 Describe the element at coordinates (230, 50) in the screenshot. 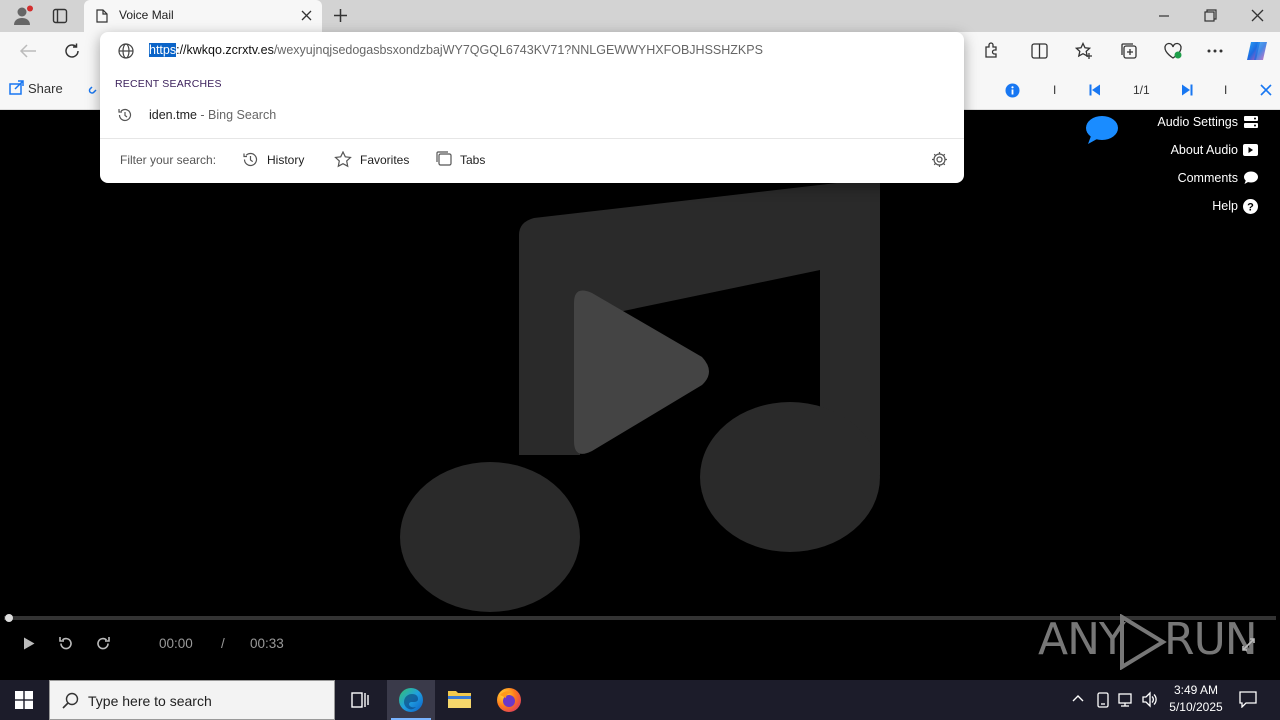

I see `url-host: kwkqo.zcrxtv.es` at that location.